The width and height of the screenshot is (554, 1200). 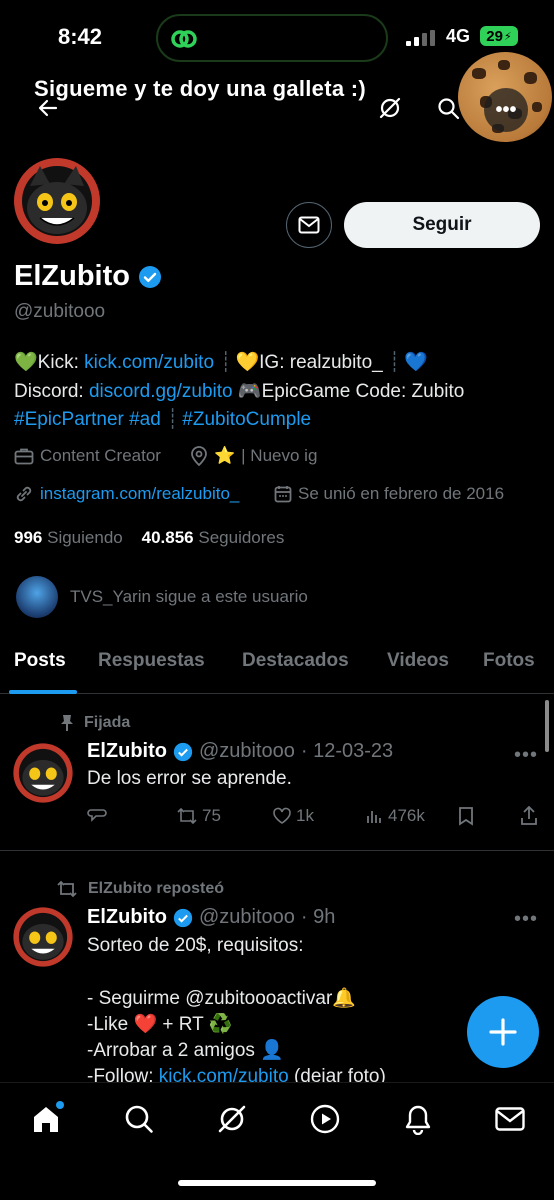 I want to click on profile-avatar, so click(x=57, y=201).